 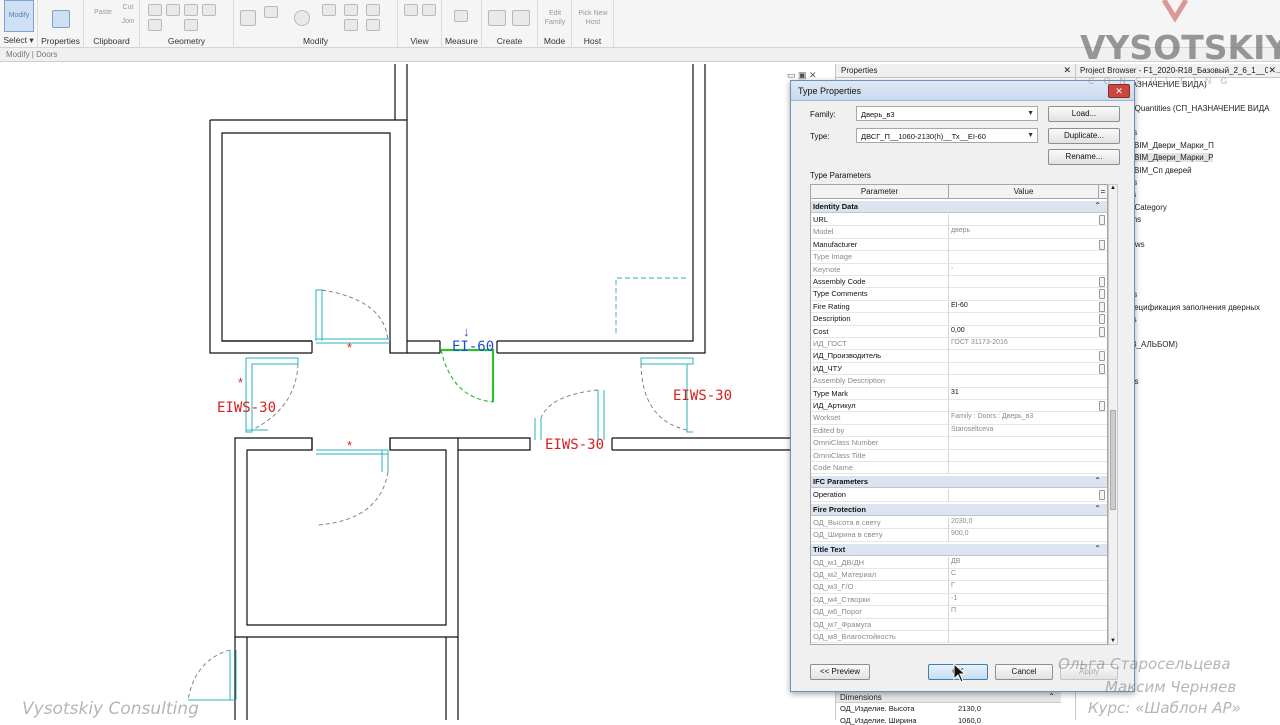 What do you see at coordinates (1192, 307) in the screenshot?
I see `browser-tree-item: Спецификация заполнения дверных` at bounding box center [1192, 307].